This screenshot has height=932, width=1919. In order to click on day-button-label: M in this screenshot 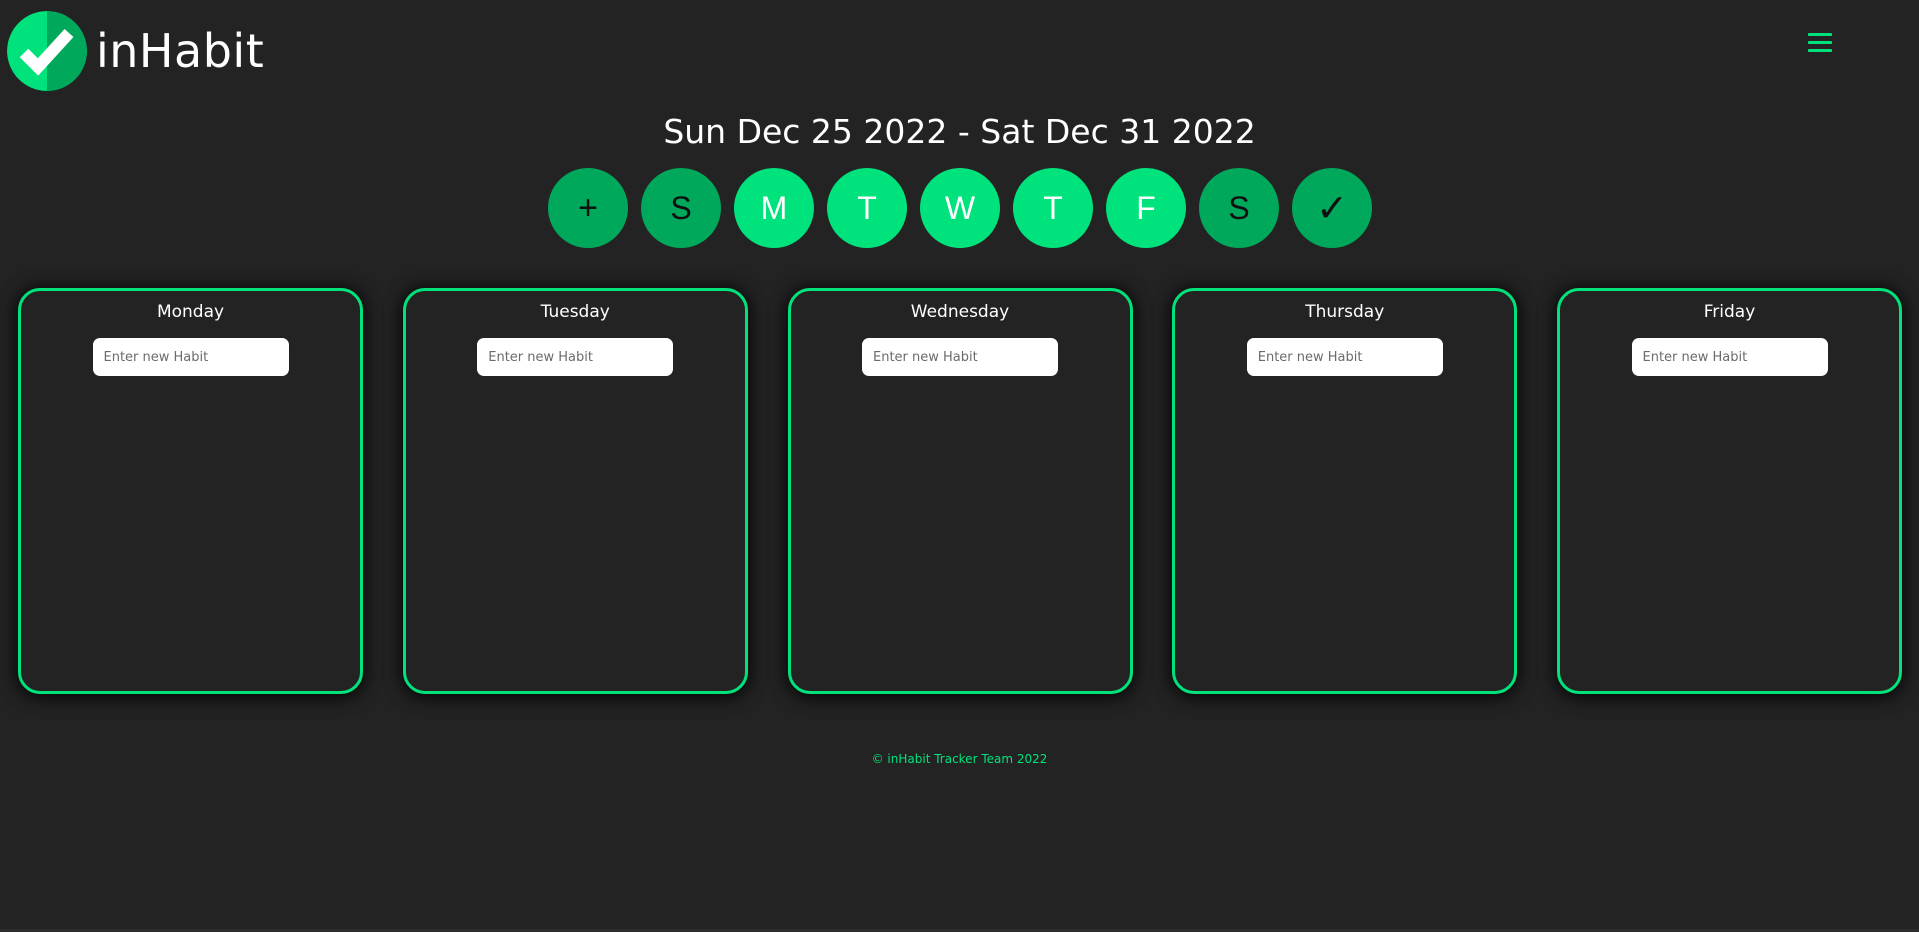, I will do `click(774, 207)`.